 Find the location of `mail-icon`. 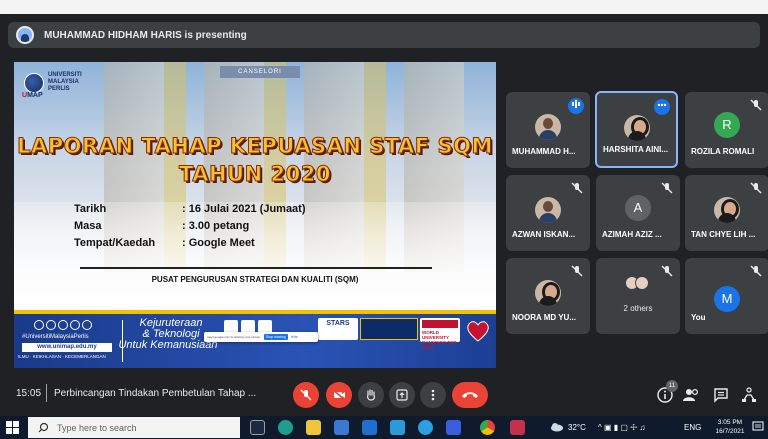

mail-icon is located at coordinates (369, 427).